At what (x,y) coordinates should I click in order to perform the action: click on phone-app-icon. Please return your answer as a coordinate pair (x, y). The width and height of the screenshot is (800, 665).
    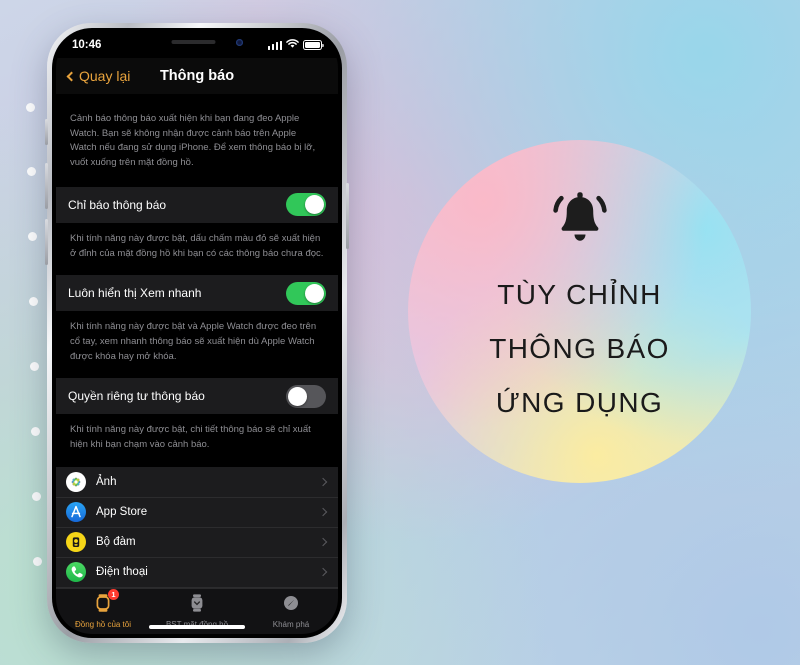
    Looking at the image, I should click on (76, 572).